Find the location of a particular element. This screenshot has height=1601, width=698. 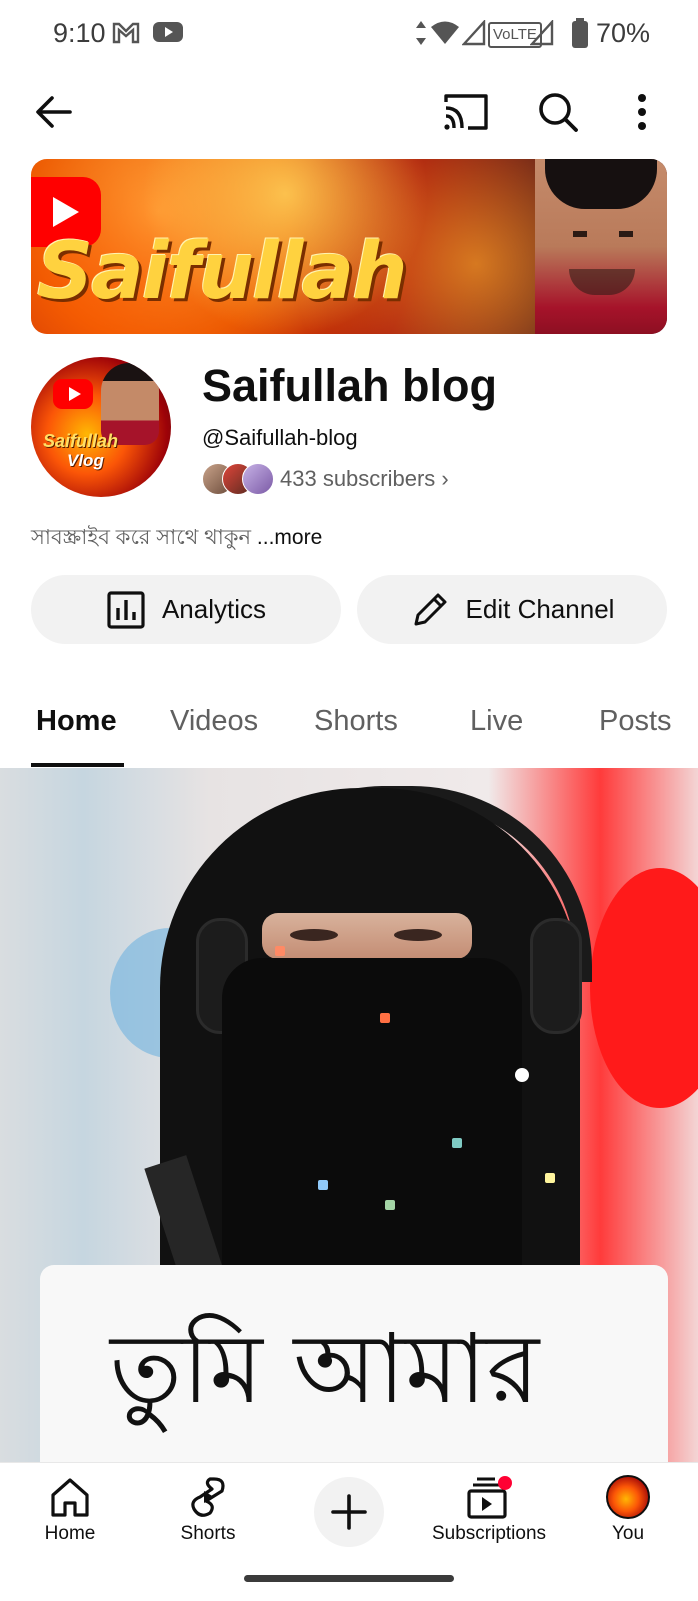

youtube-status-icon is located at coordinates (168, 32).